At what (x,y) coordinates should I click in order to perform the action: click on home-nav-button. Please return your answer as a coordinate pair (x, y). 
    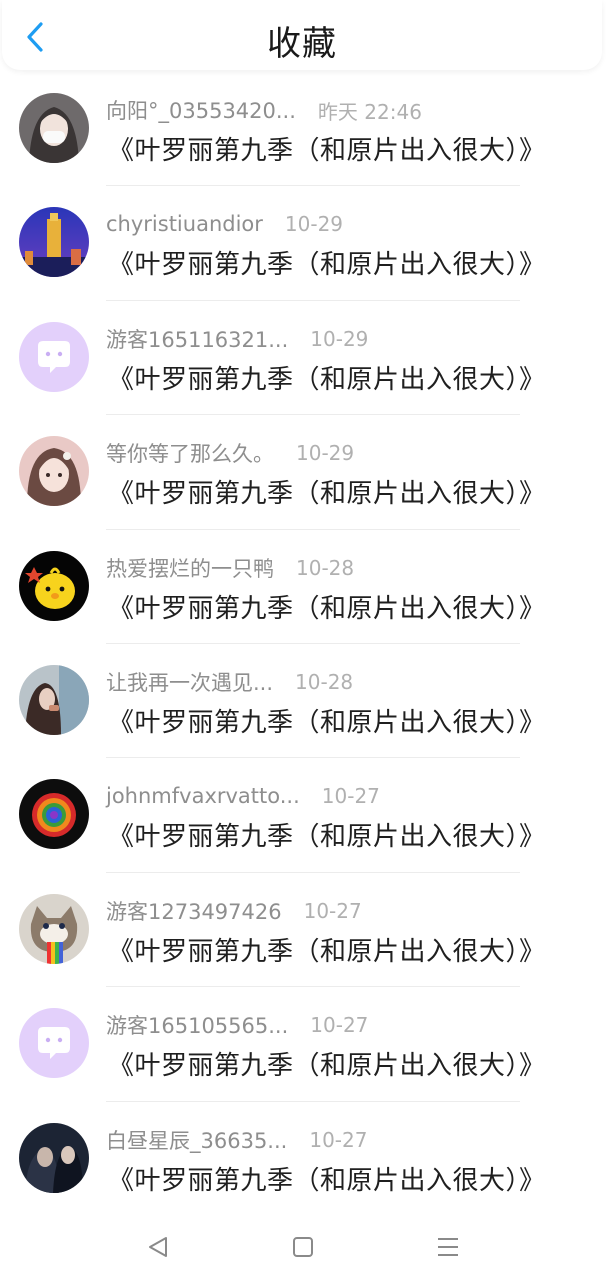
    Looking at the image, I should click on (303, 1247).